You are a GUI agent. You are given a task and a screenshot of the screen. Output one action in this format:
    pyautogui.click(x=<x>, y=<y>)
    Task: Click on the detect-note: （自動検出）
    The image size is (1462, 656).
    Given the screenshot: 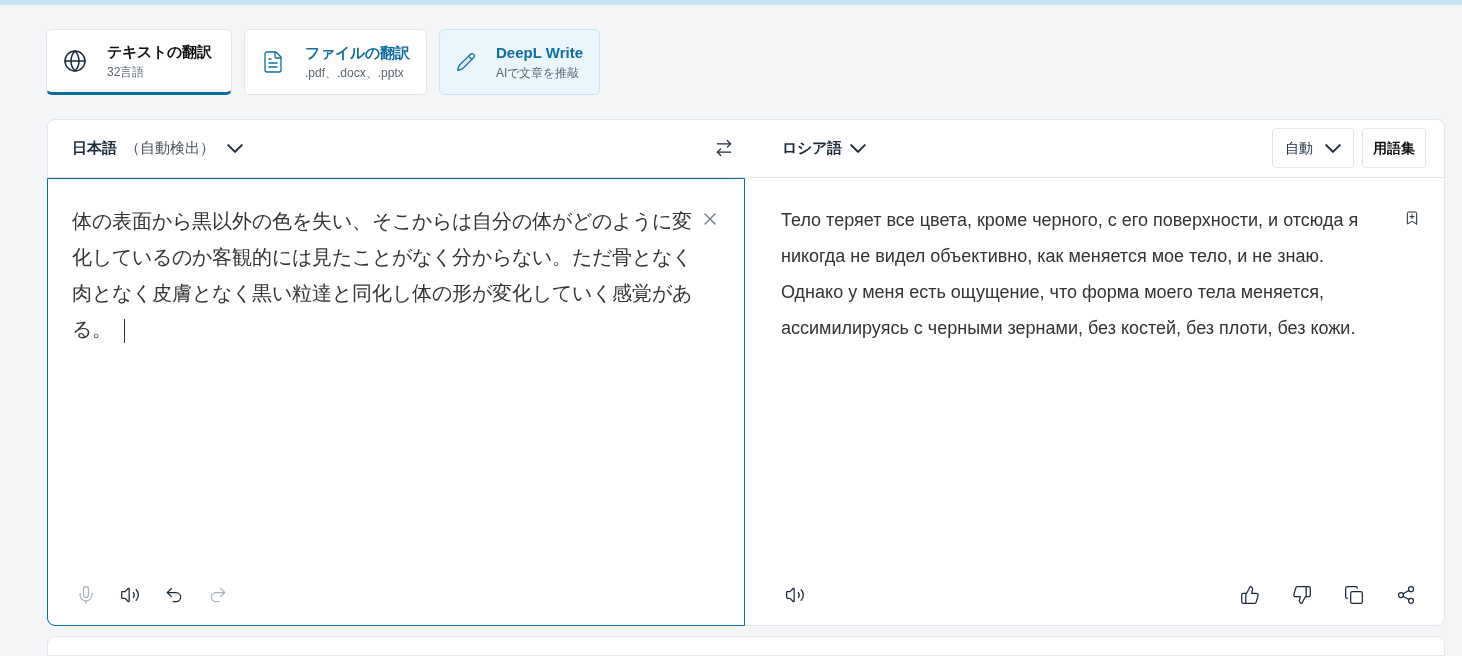 What is the action you would take?
    pyautogui.click(x=170, y=148)
    